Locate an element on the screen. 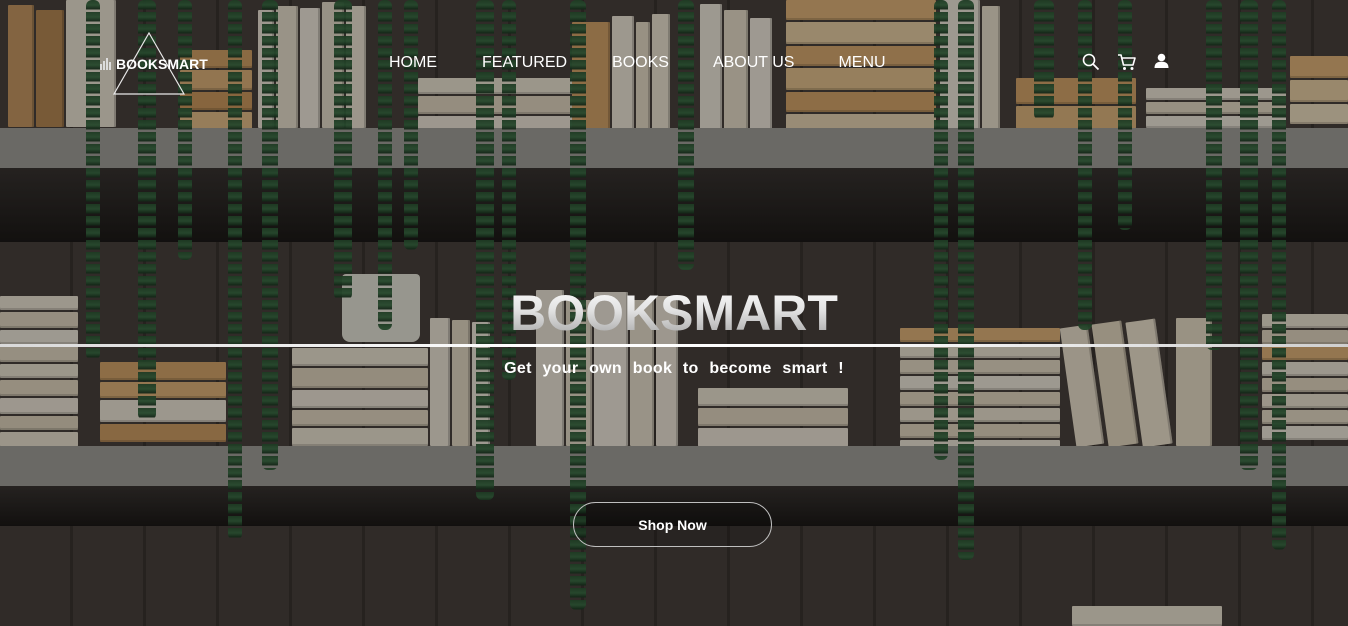  hero-title: BOOKSMART is located at coordinates (674, 313).